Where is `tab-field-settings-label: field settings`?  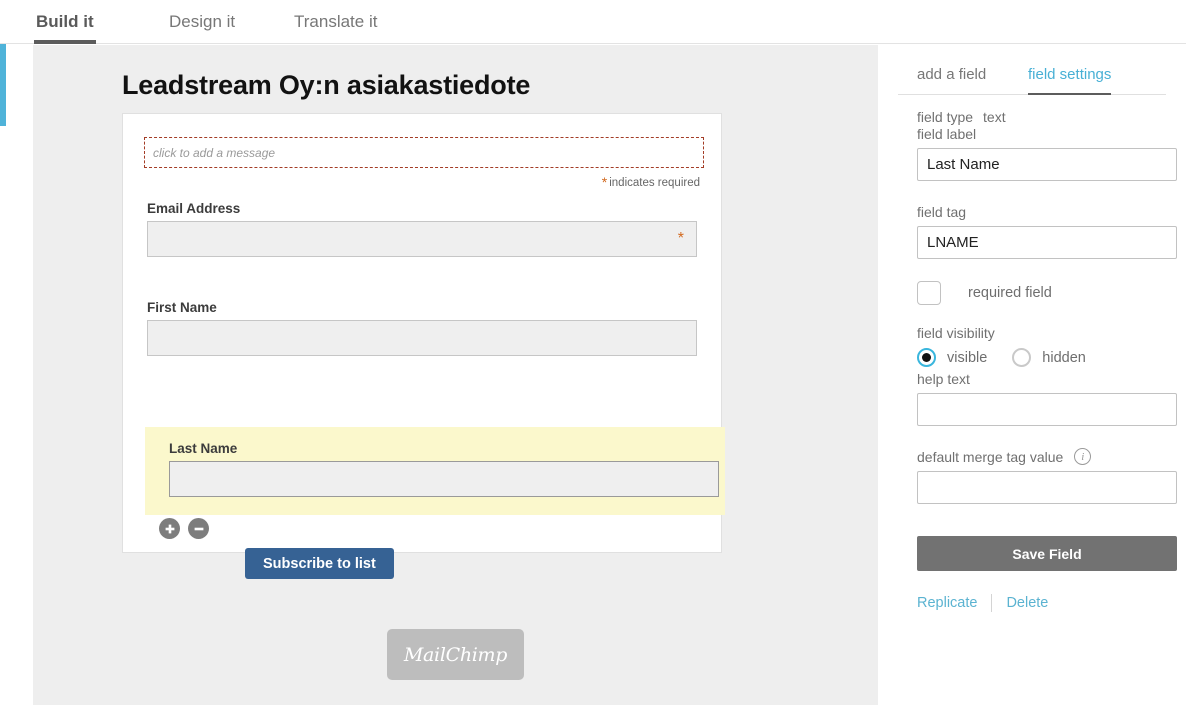 tab-field-settings-label: field settings is located at coordinates (1070, 74).